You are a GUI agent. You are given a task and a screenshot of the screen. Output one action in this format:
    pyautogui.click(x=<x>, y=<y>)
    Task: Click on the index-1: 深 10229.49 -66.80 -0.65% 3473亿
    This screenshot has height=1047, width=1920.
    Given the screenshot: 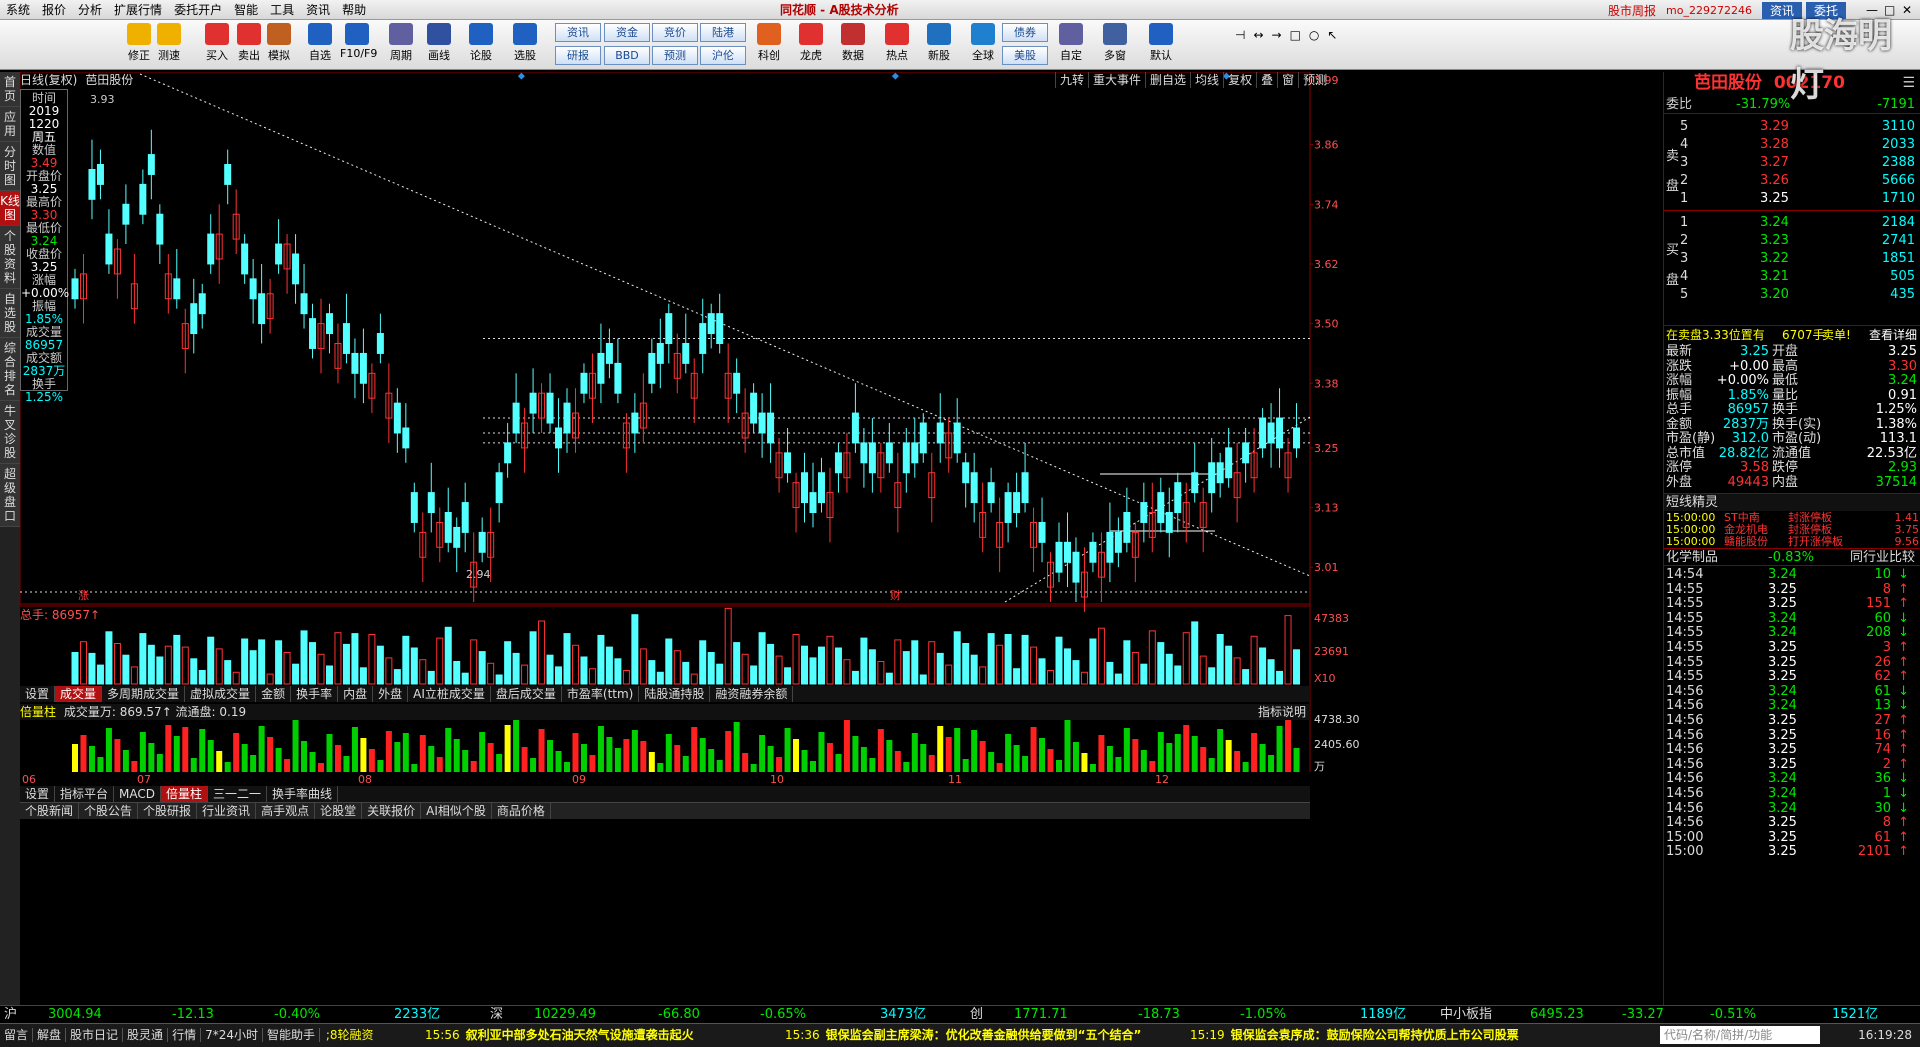 What is the action you would take?
    pyautogui.click(x=725, y=1015)
    